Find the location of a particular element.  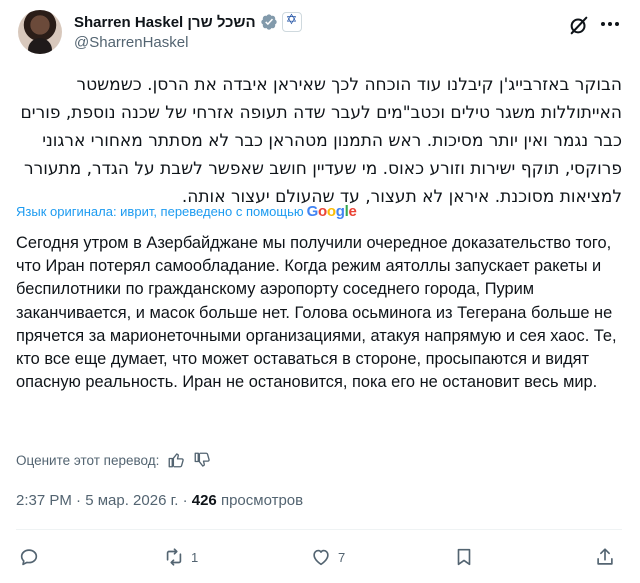

organization-affiliation-icon is located at coordinates (291, 22).